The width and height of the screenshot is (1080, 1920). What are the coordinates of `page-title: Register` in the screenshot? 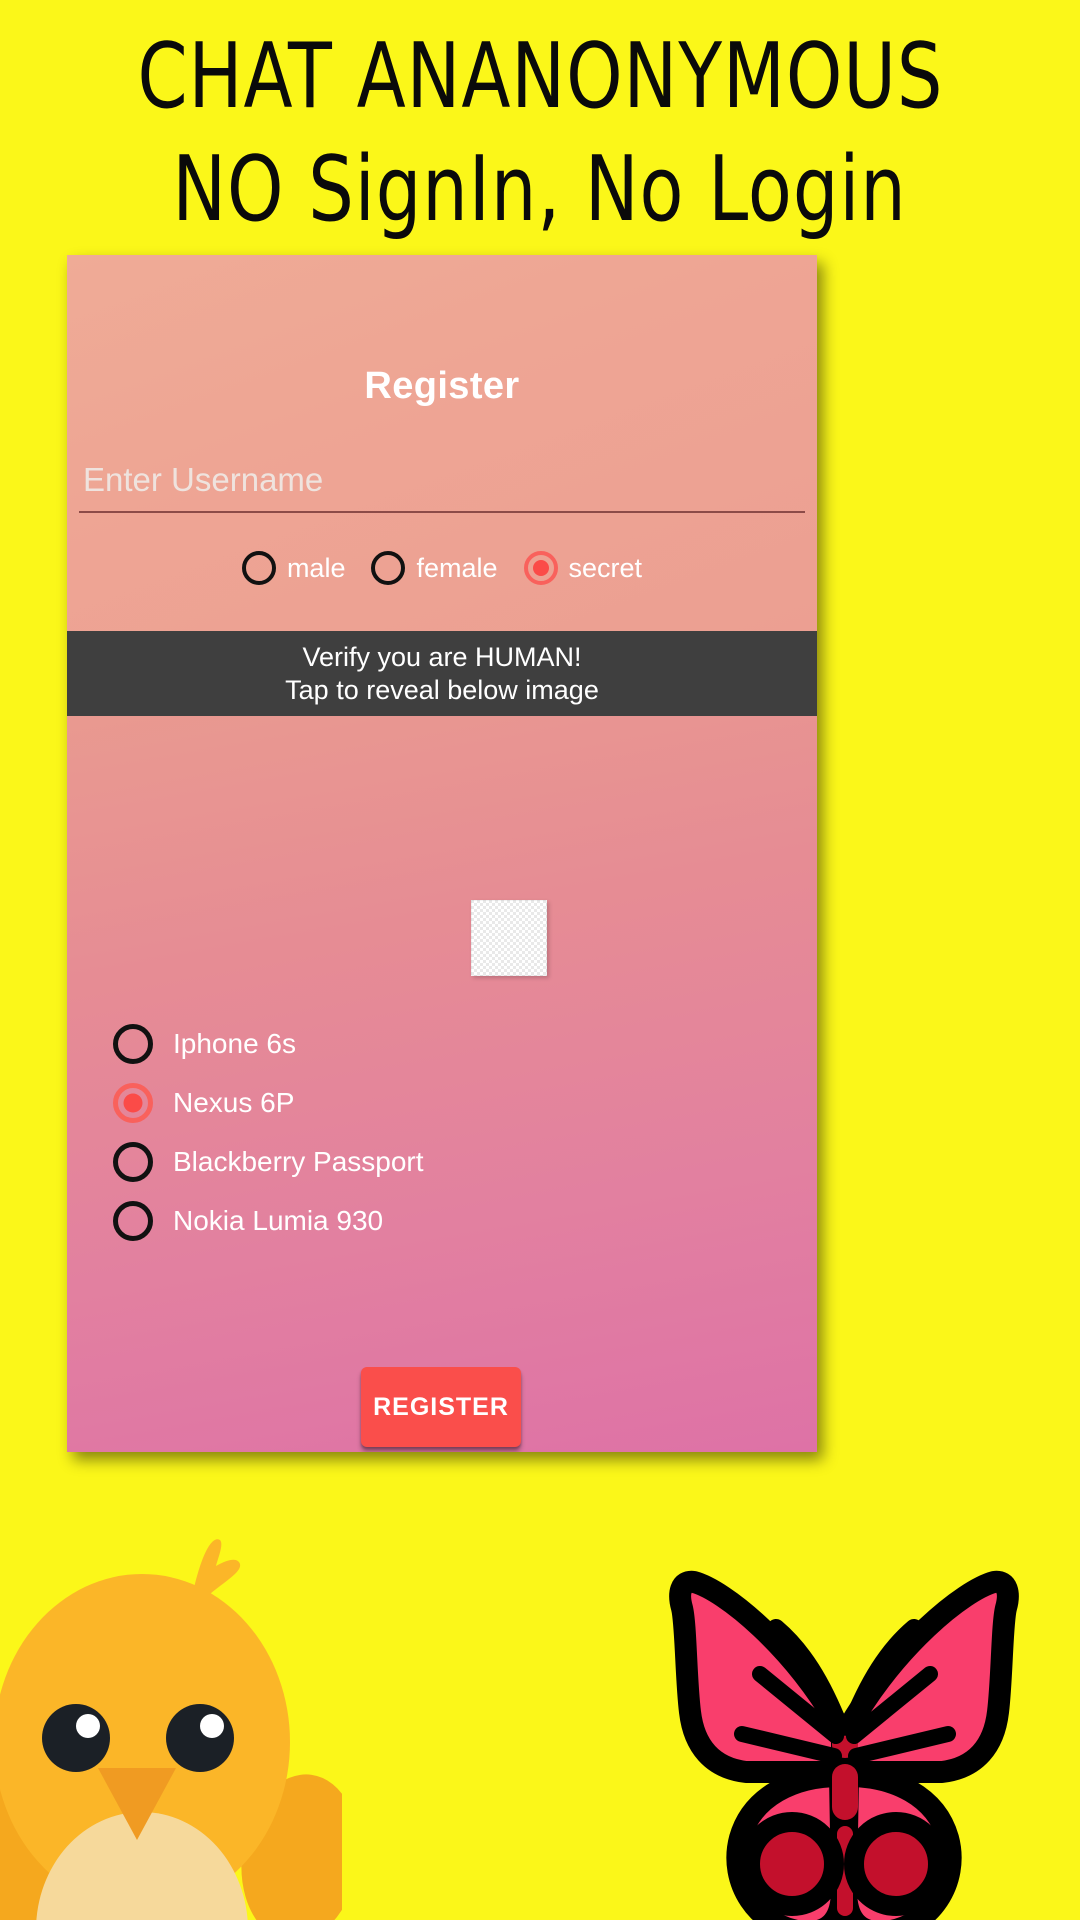 It's located at (442, 386).